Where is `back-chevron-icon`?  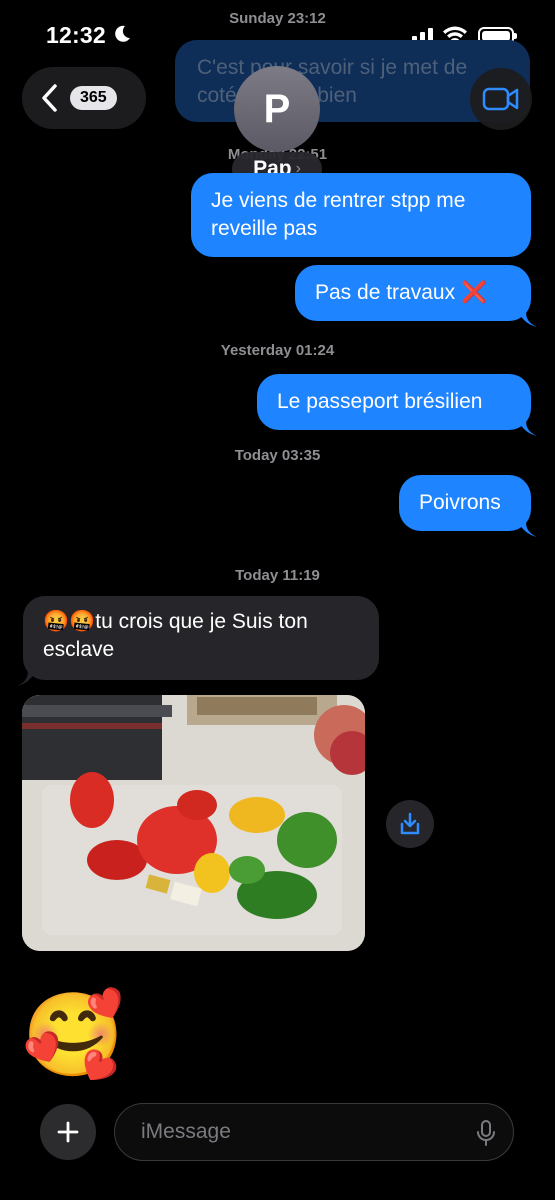
back-chevron-icon is located at coordinates (49, 98).